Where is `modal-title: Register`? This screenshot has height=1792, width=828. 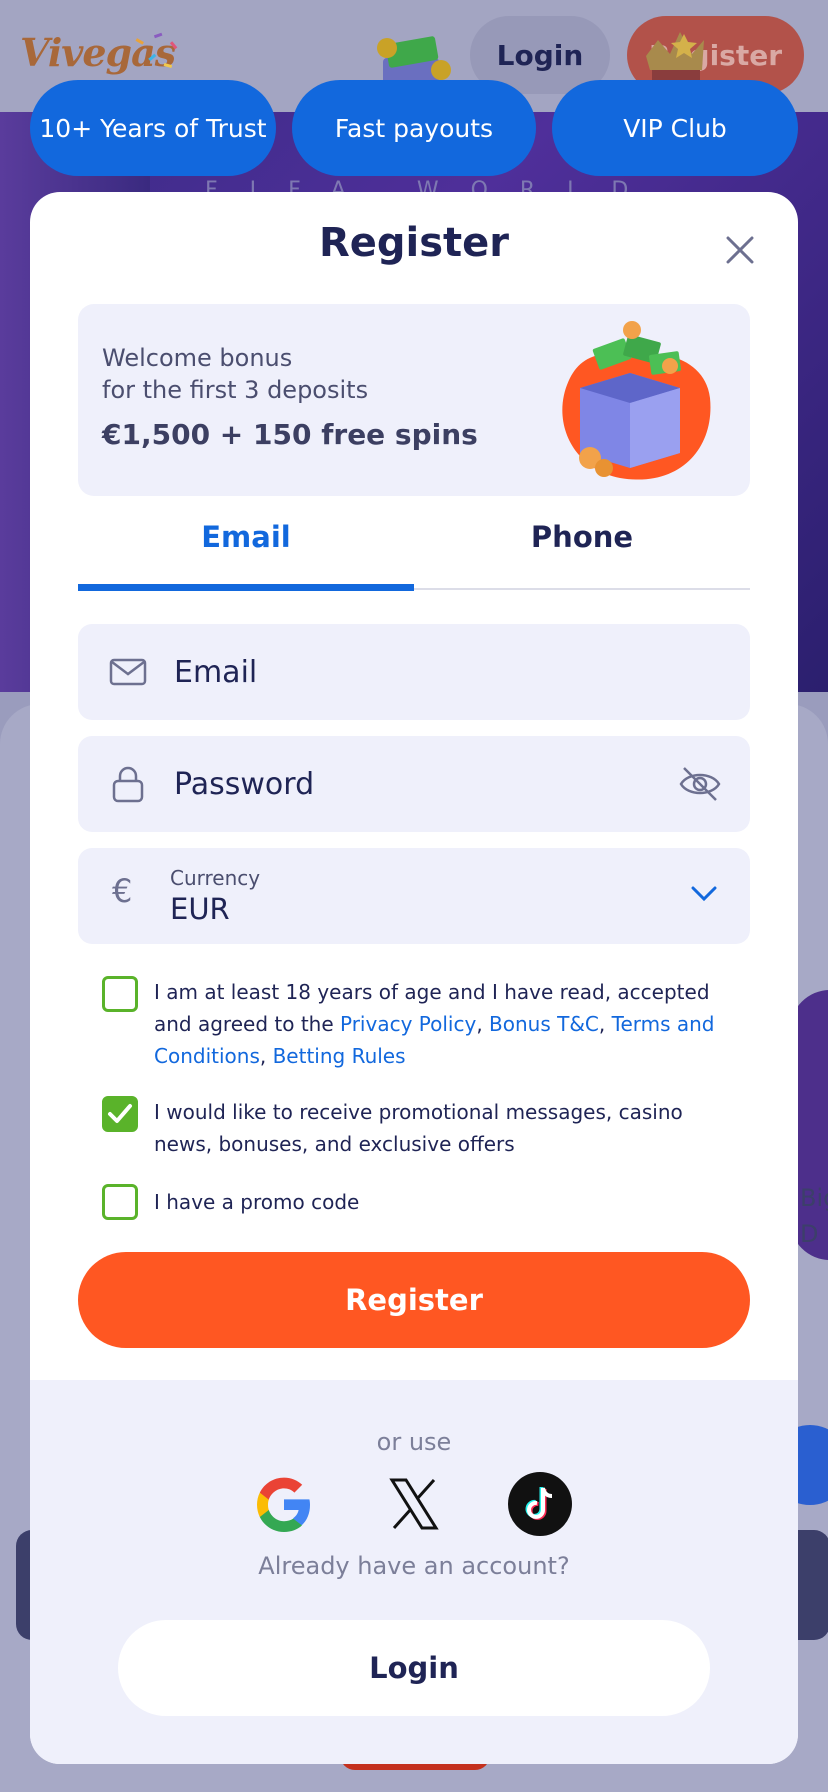 modal-title: Register is located at coordinates (414, 243).